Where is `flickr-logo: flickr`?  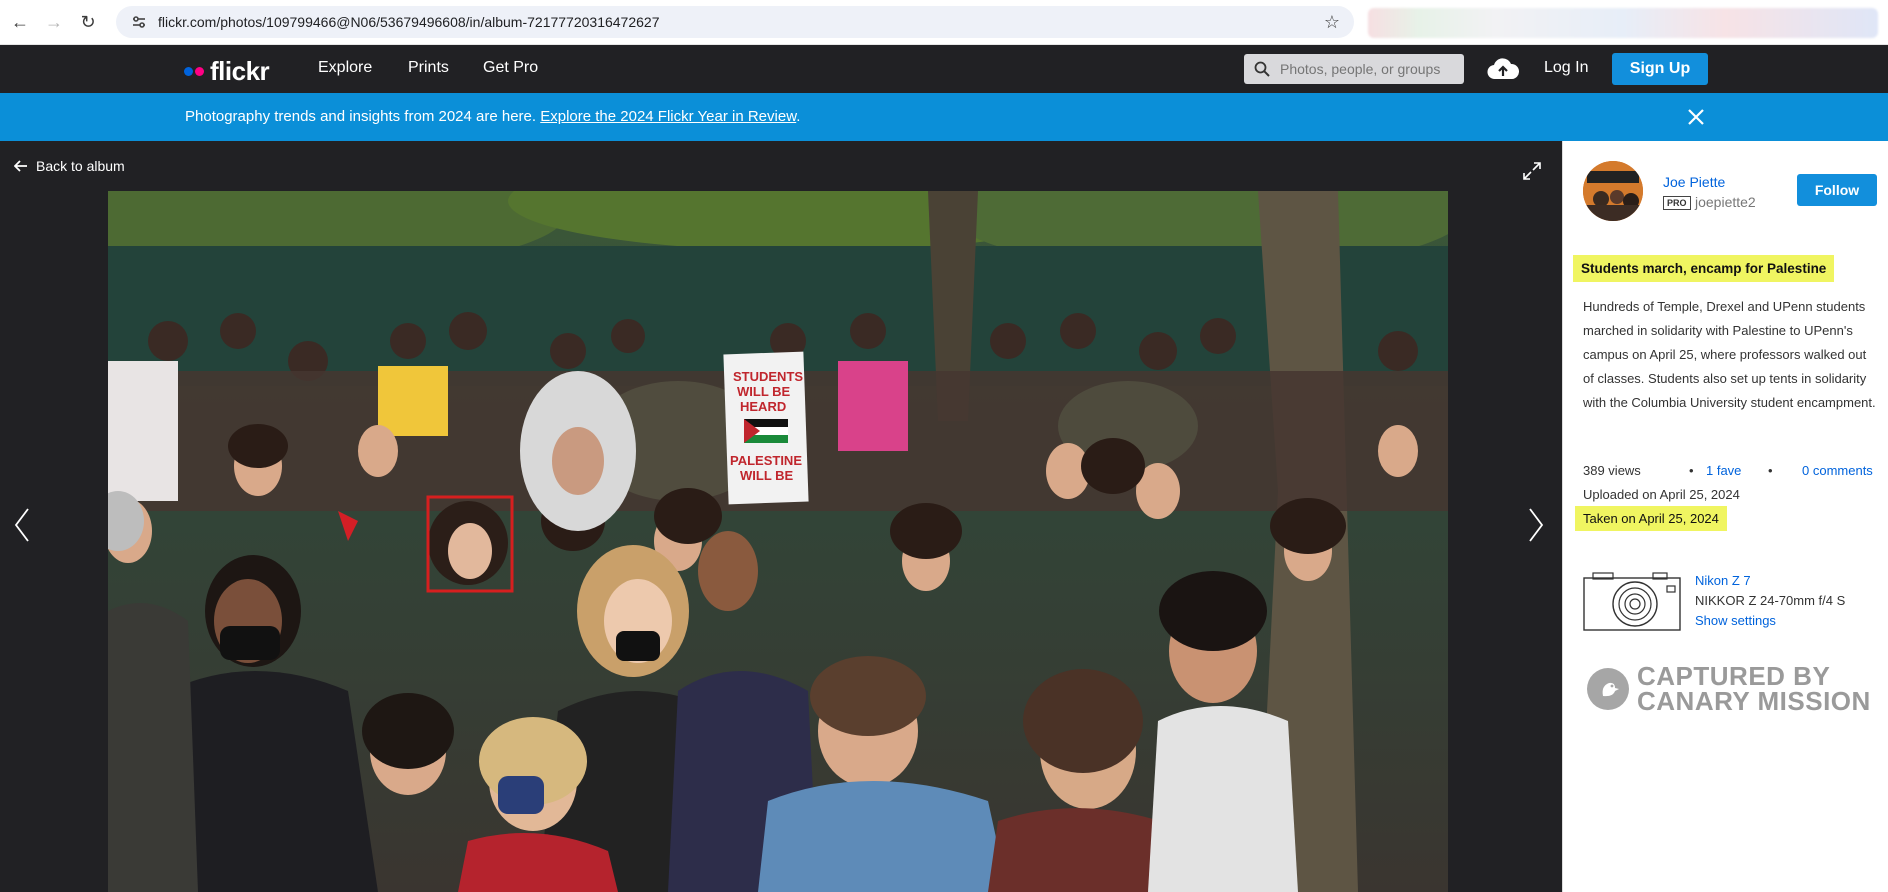 flickr-logo: flickr is located at coordinates (227, 71).